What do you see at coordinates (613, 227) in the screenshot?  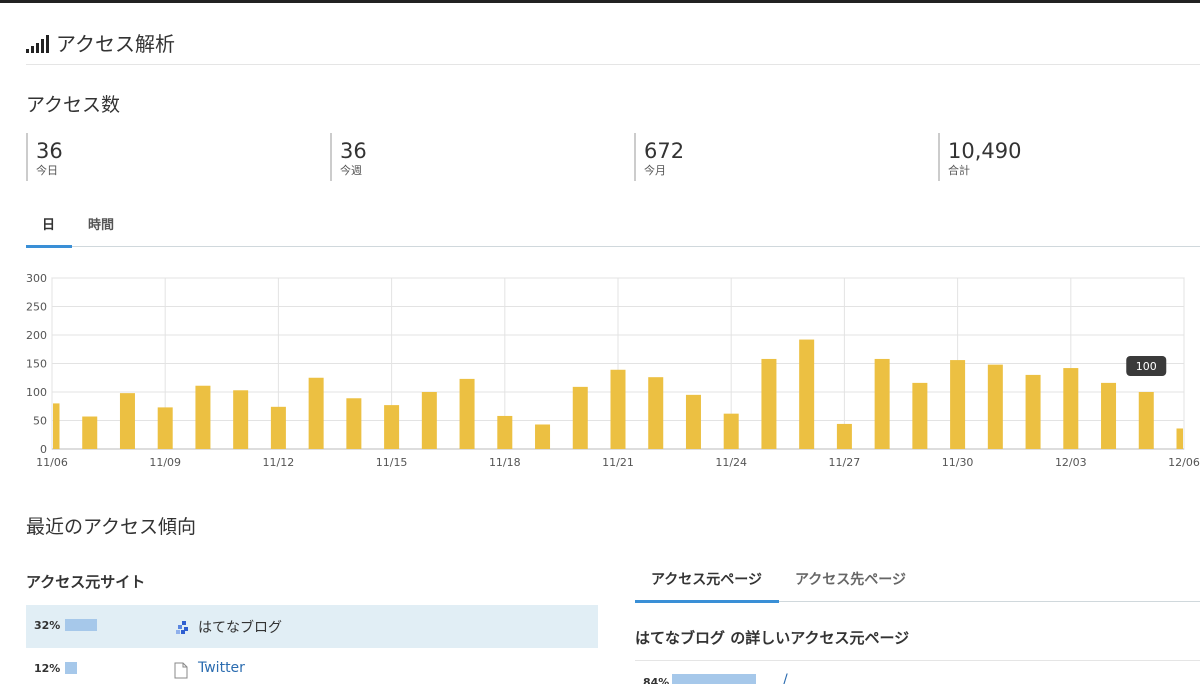 I see `period-tabs: 日 時間` at bounding box center [613, 227].